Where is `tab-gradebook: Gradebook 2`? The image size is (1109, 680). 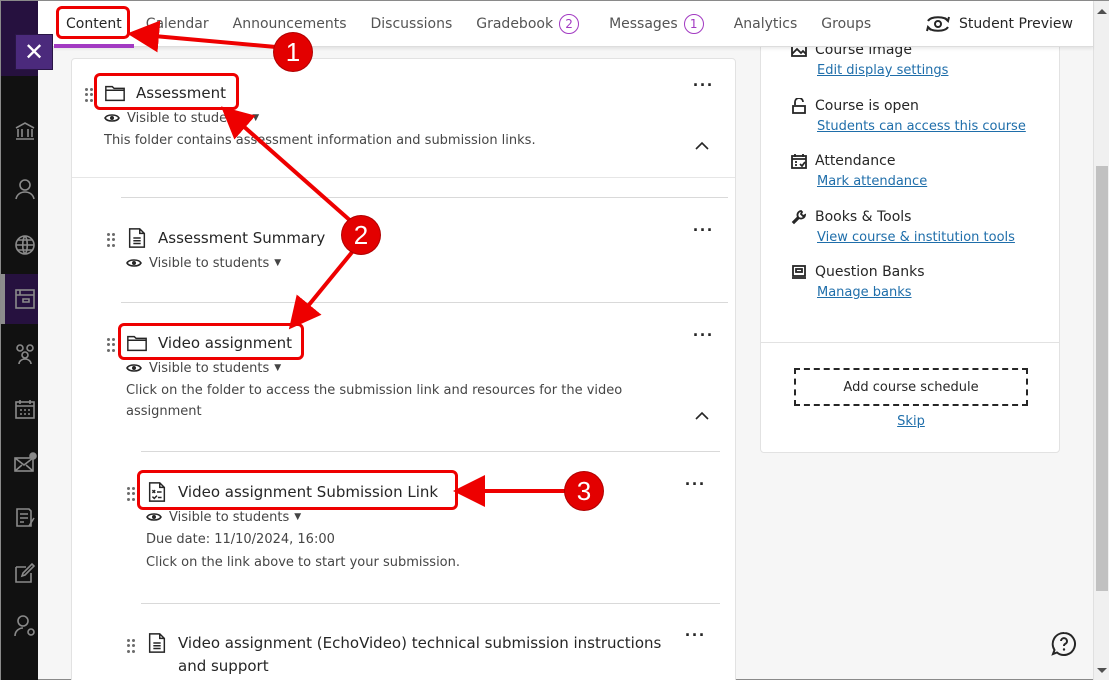
tab-gradebook: Gradebook 2 is located at coordinates (527, 24).